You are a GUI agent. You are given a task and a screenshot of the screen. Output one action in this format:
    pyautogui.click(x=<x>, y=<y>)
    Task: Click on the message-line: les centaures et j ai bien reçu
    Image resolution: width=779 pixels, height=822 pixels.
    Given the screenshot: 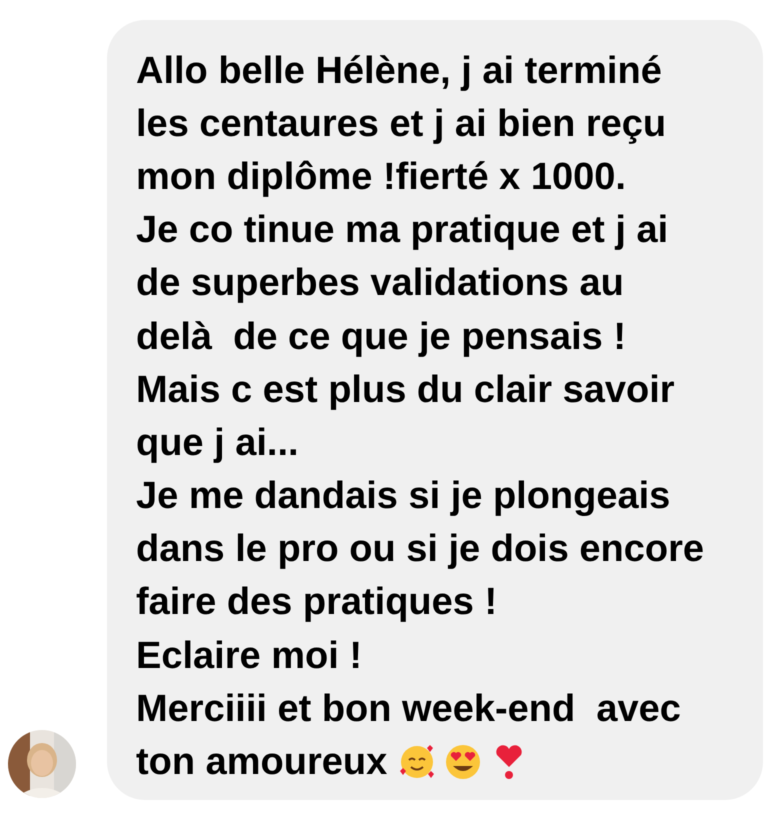 What is the action you would take?
    pyautogui.click(x=401, y=123)
    